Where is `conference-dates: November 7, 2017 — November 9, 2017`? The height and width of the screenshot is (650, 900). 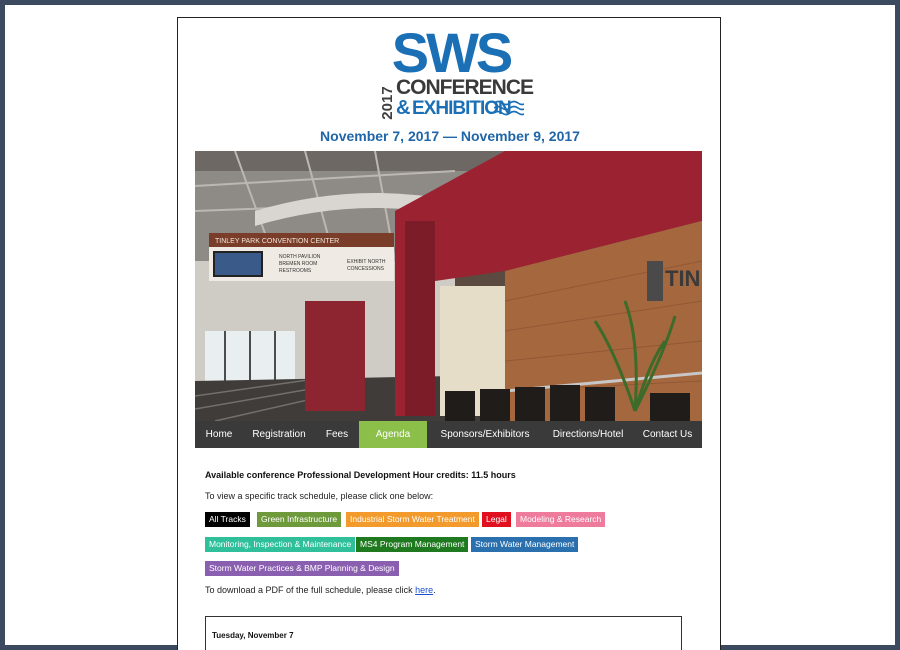 conference-dates: November 7, 2017 — November 9, 2017 is located at coordinates (450, 136).